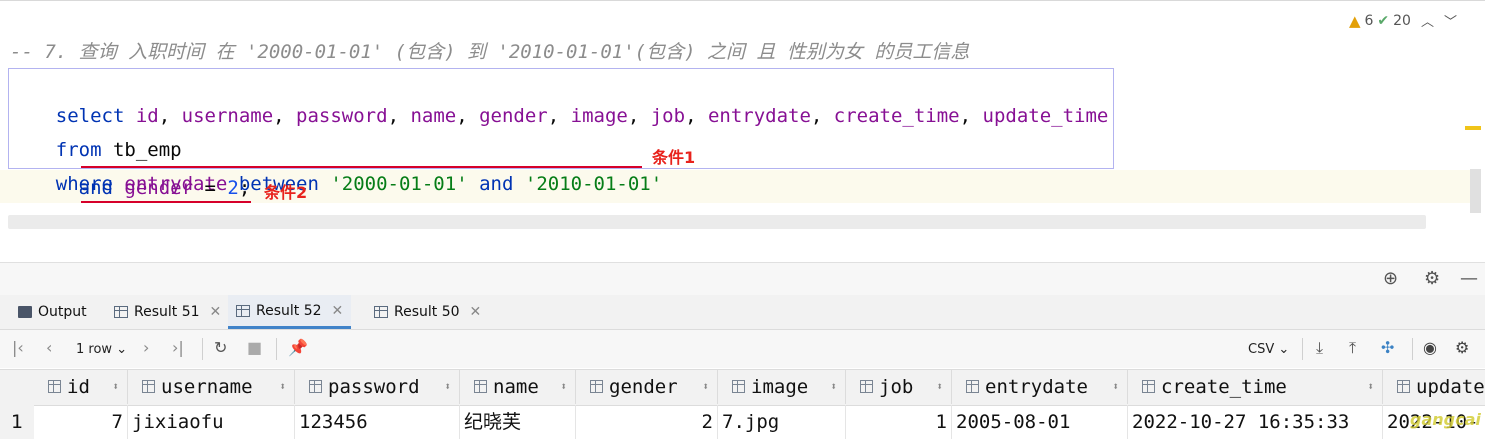 This screenshot has width=1485, height=442. What do you see at coordinates (18, 347) in the screenshot?
I see `first-page-icon: |‹` at bounding box center [18, 347].